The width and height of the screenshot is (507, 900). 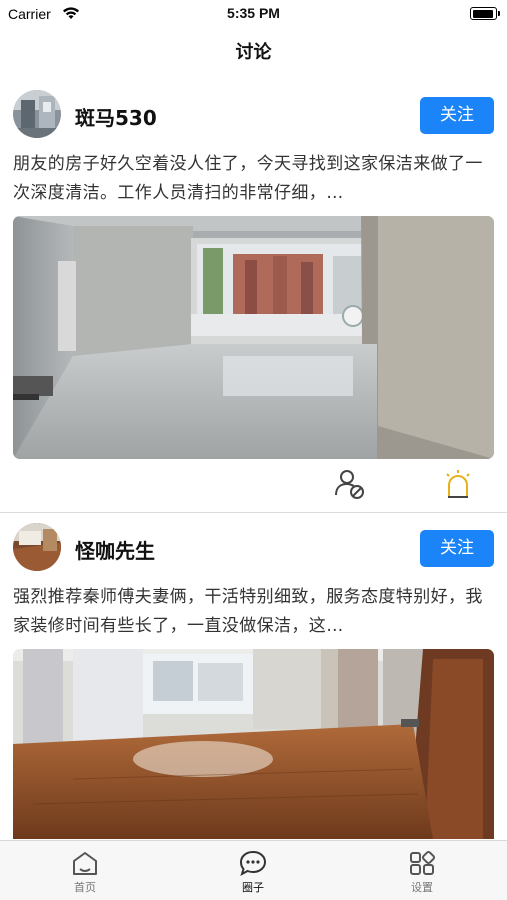 I want to click on nav-header: 讨论, so click(x=253, y=53).